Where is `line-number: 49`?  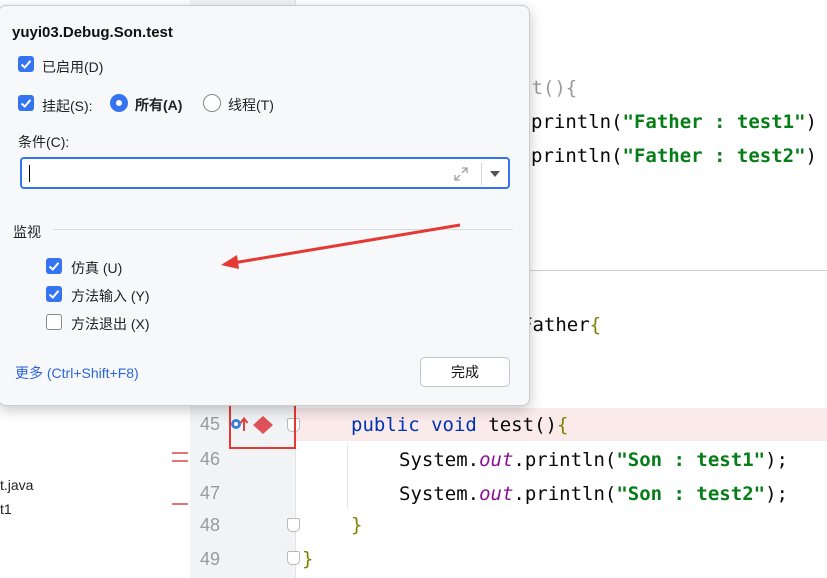
line-number: 49 is located at coordinates (203, 559).